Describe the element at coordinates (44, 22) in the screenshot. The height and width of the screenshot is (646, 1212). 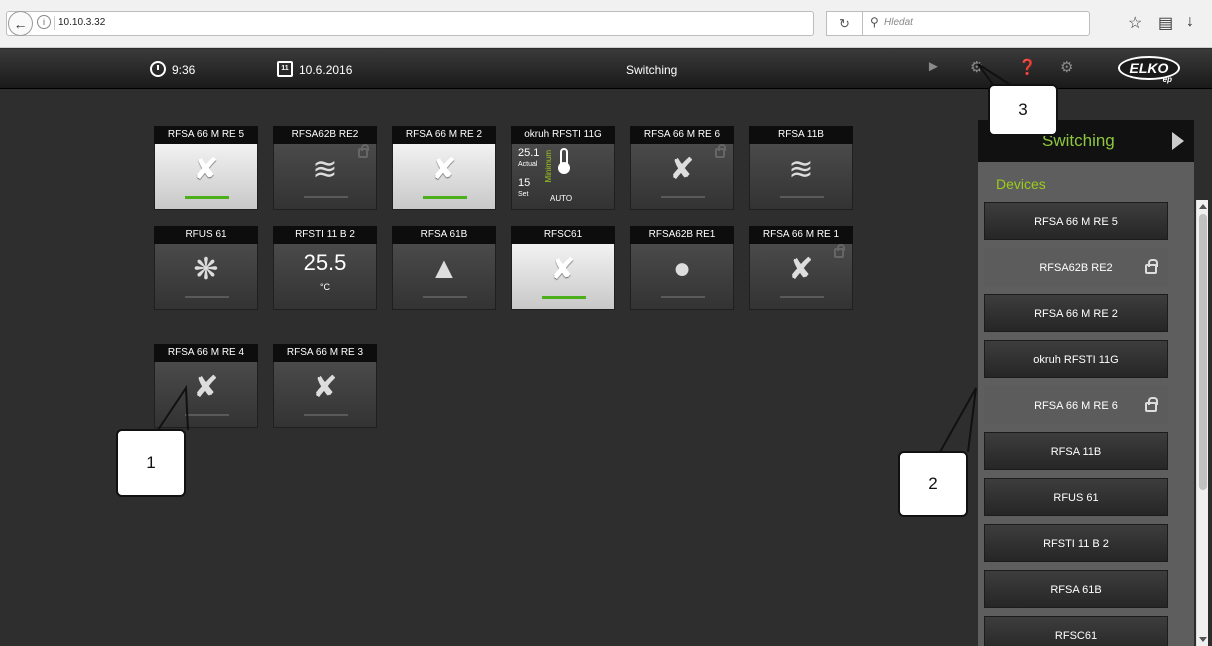
I see `info-icon: i` at that location.